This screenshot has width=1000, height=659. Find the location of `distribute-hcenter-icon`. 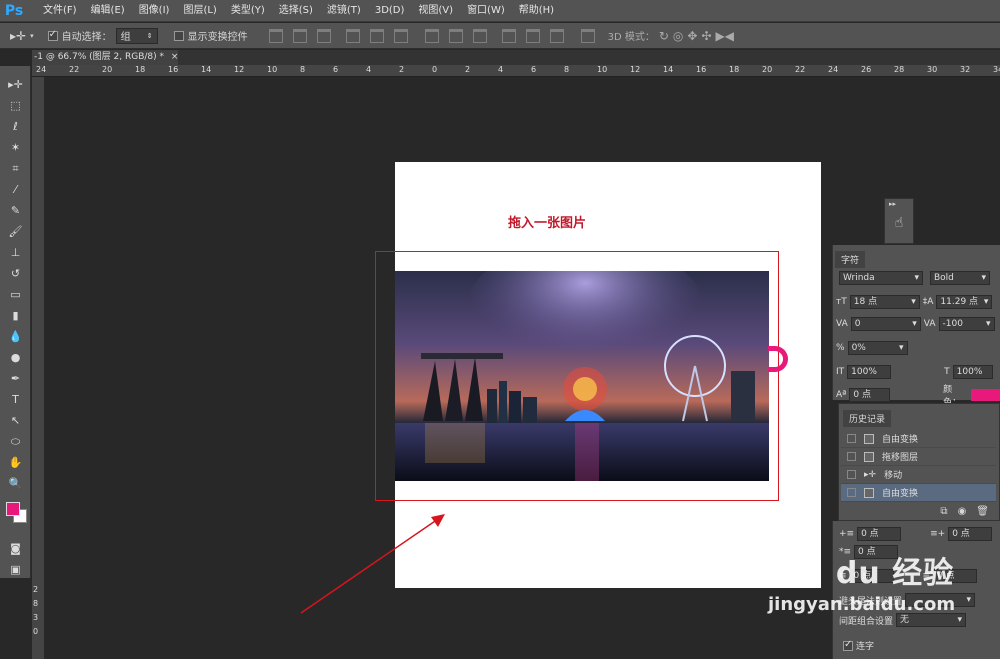

distribute-hcenter-icon is located at coordinates (532, 35).